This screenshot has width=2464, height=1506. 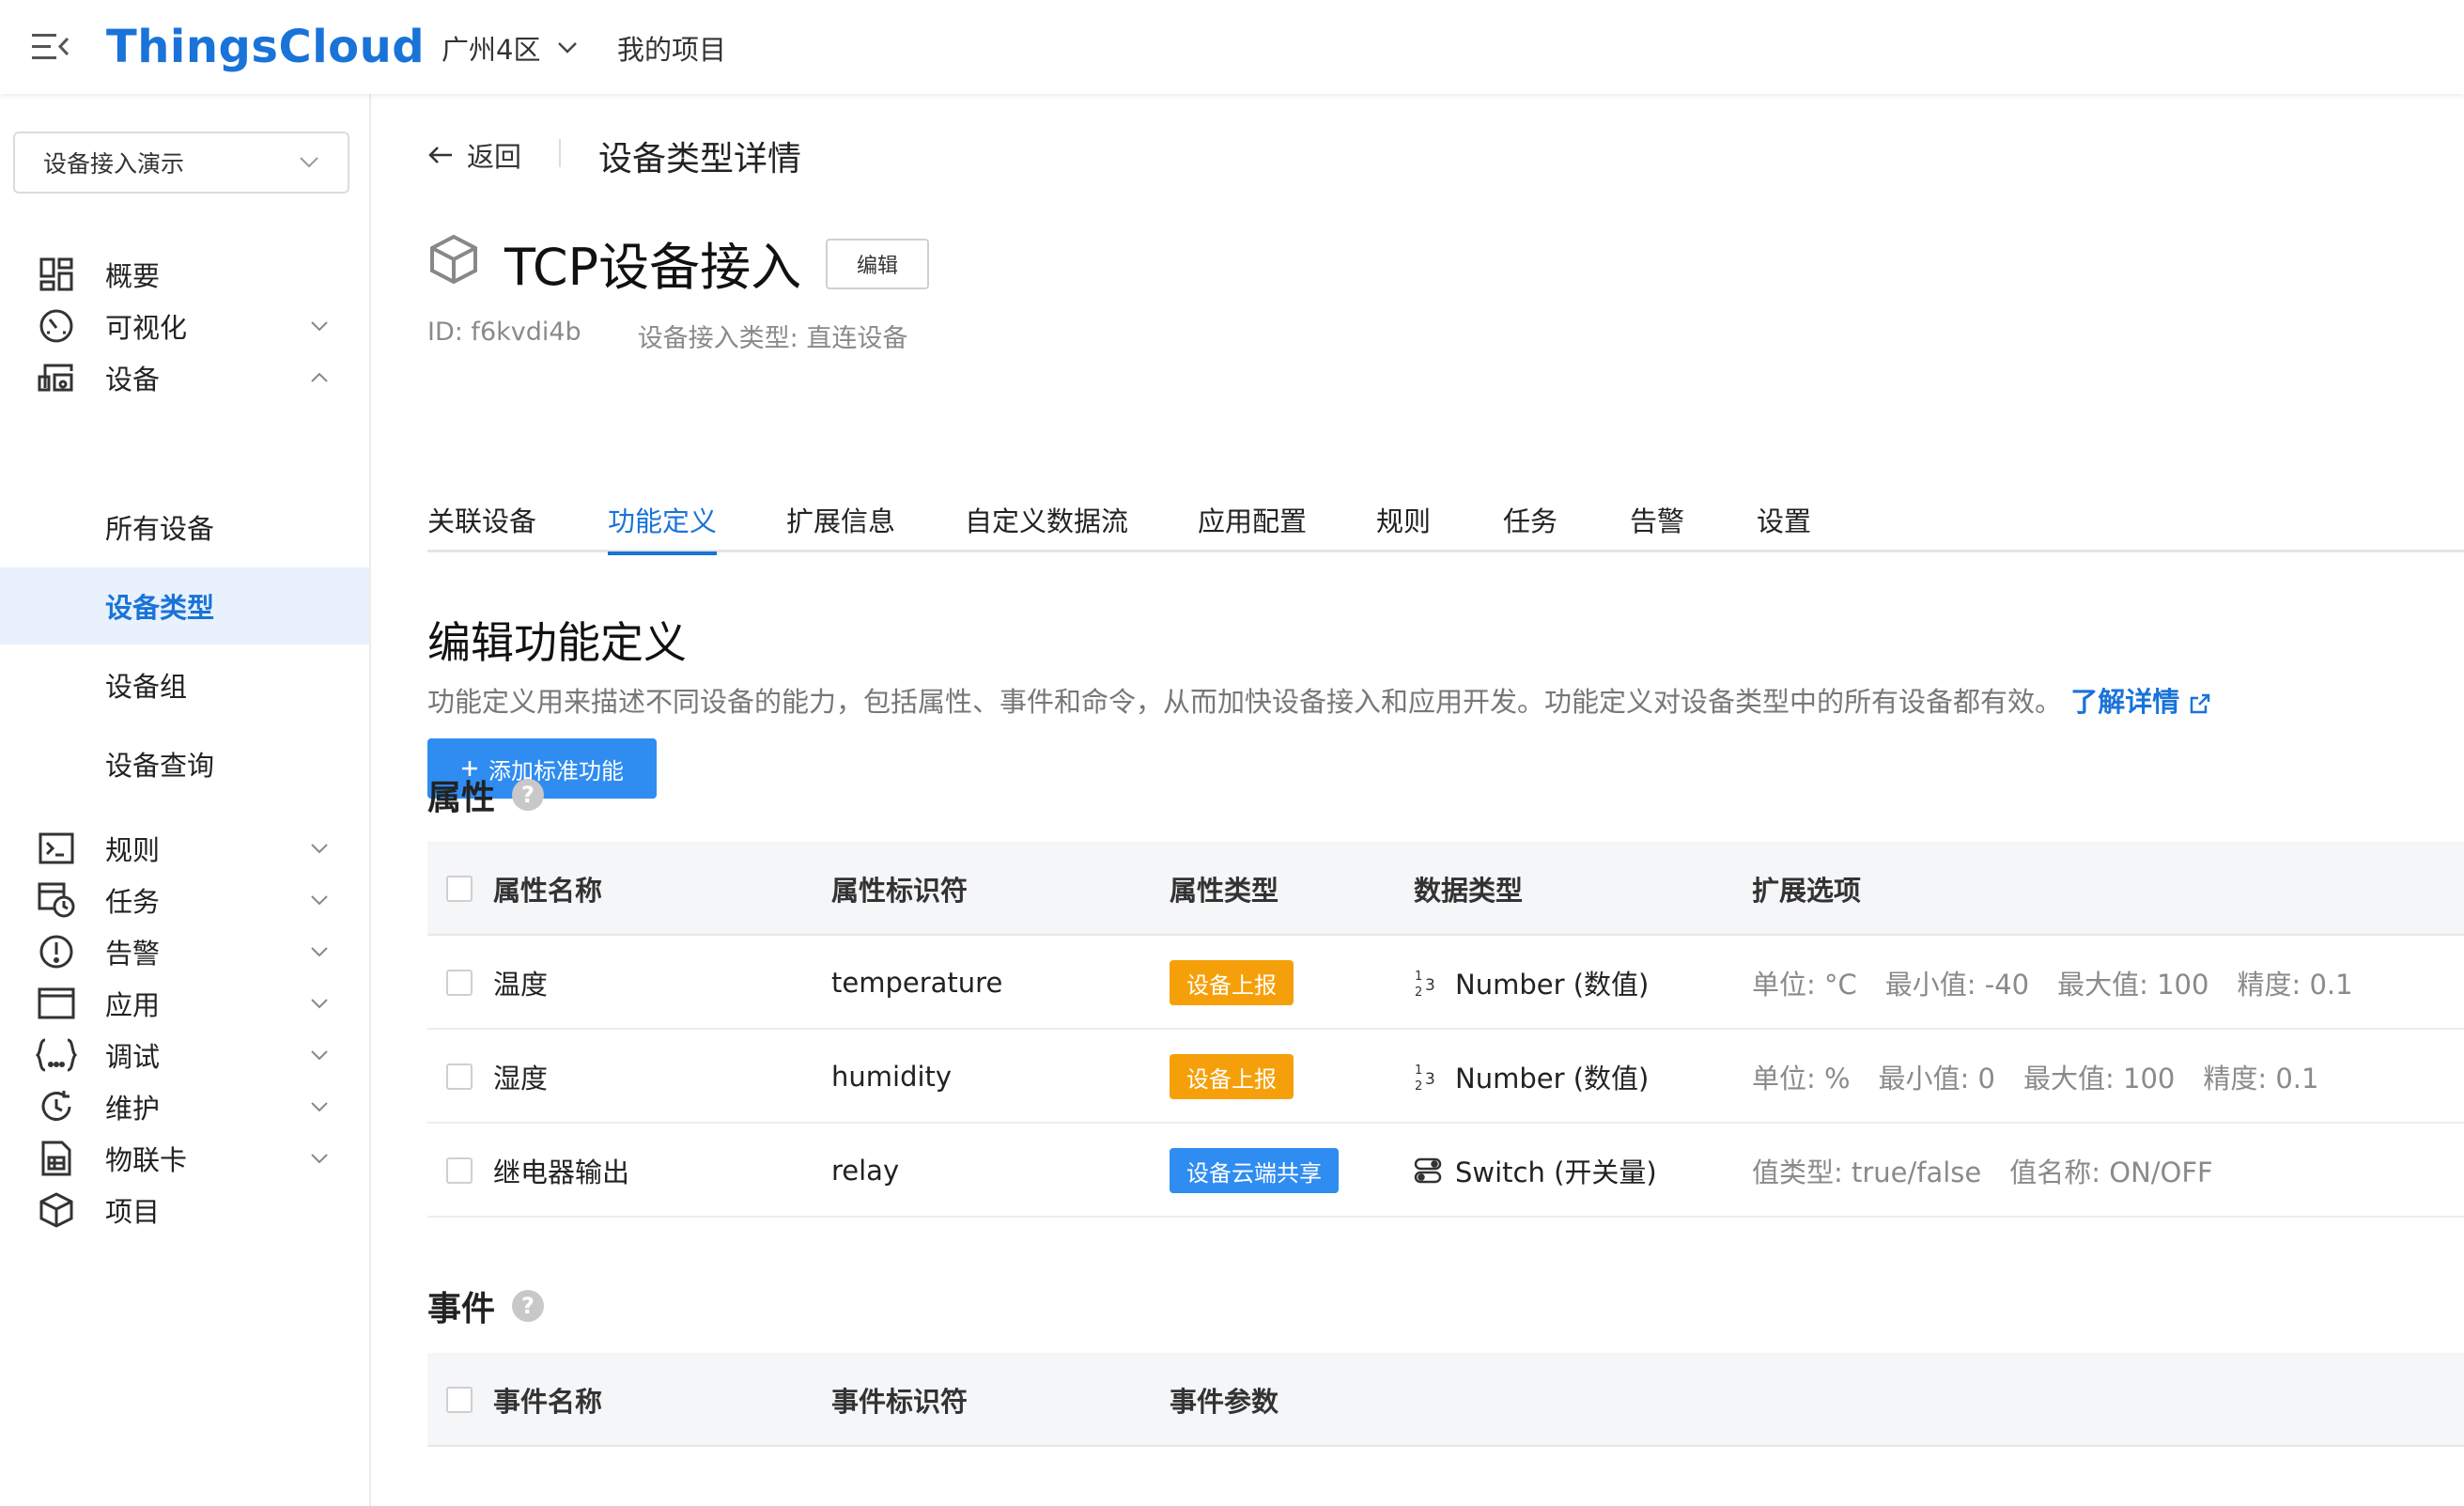 What do you see at coordinates (1807, 891) in the screenshot?
I see `column-header: 扩展选项` at bounding box center [1807, 891].